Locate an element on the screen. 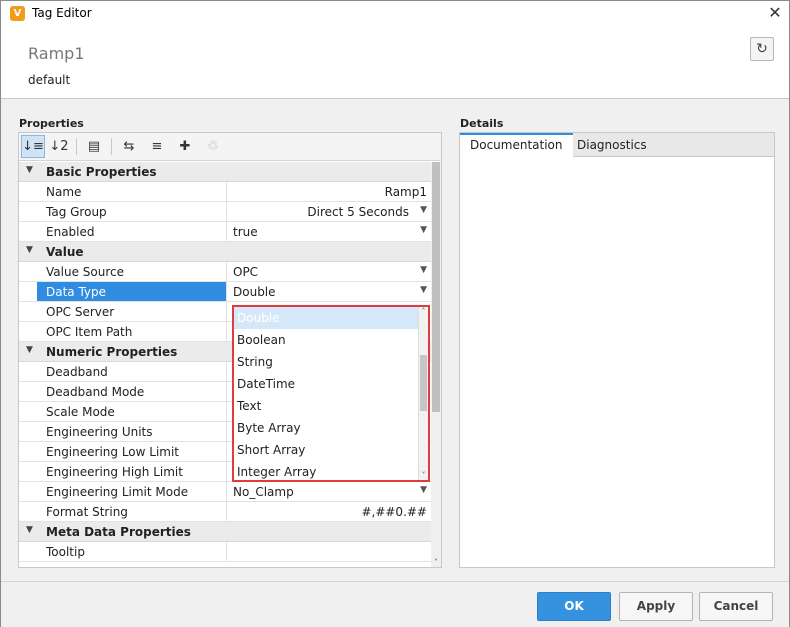  collapse-all-button: ≡ is located at coordinates (157, 146).